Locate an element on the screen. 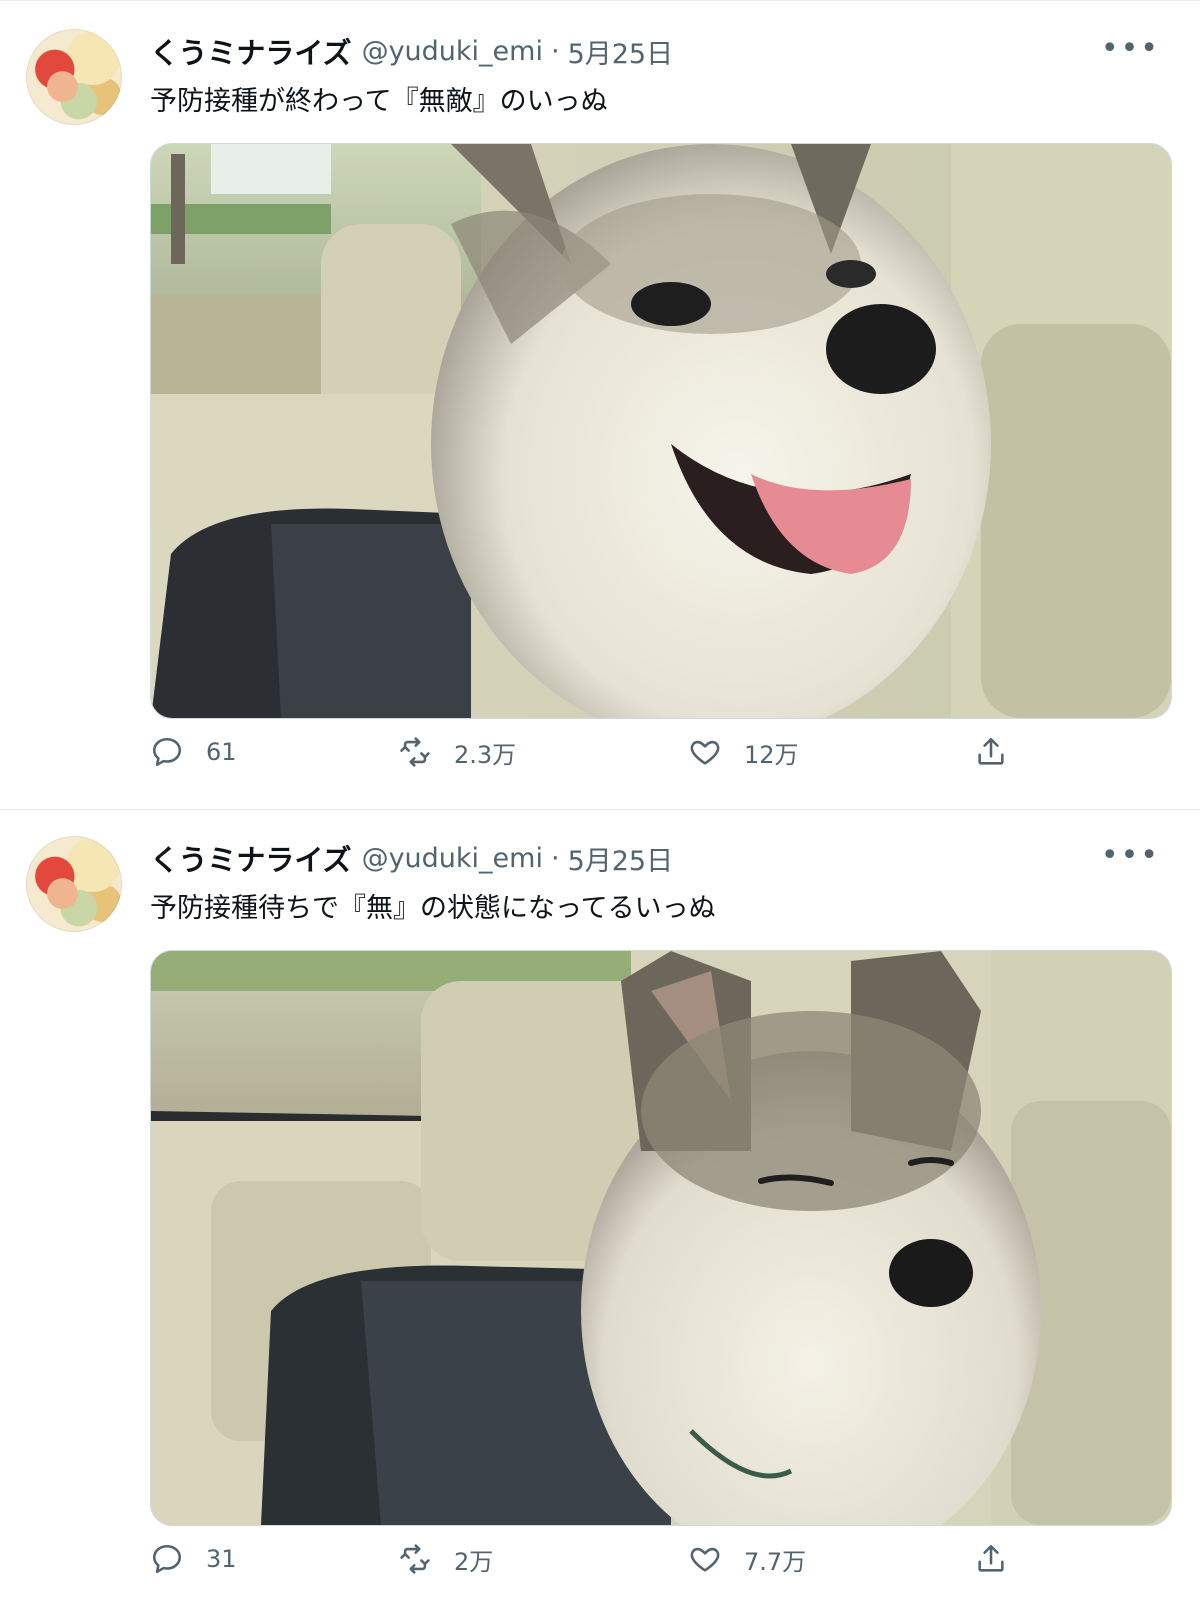 This screenshot has height=1610, width=1200. tweet-text: 予防接種待ちで『無』の状態になってるいっぬ is located at coordinates (433, 908).